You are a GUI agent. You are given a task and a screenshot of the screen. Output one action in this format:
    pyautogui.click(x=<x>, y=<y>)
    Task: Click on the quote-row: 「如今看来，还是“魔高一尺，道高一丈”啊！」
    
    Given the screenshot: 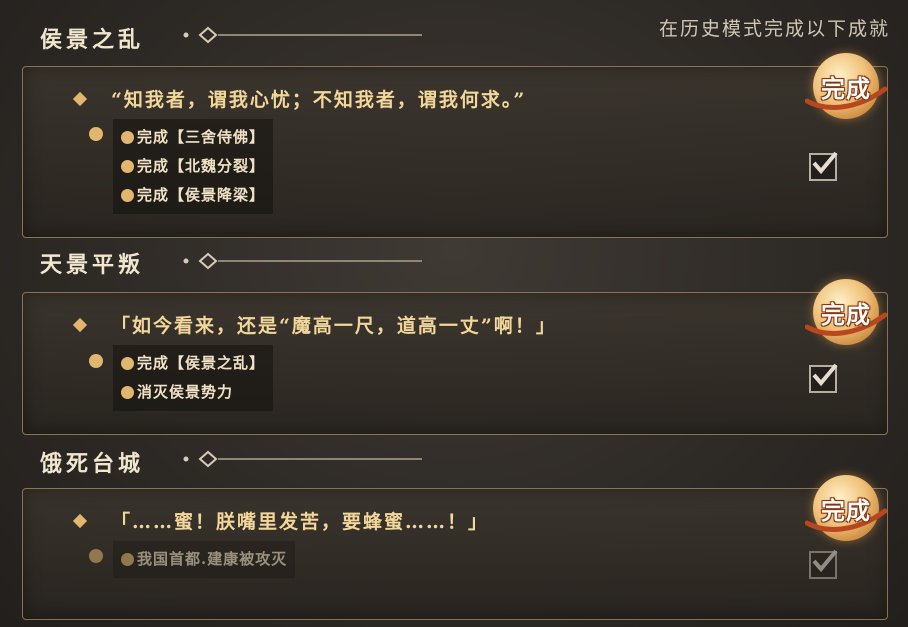 What is the action you would take?
    pyautogui.click(x=314, y=324)
    